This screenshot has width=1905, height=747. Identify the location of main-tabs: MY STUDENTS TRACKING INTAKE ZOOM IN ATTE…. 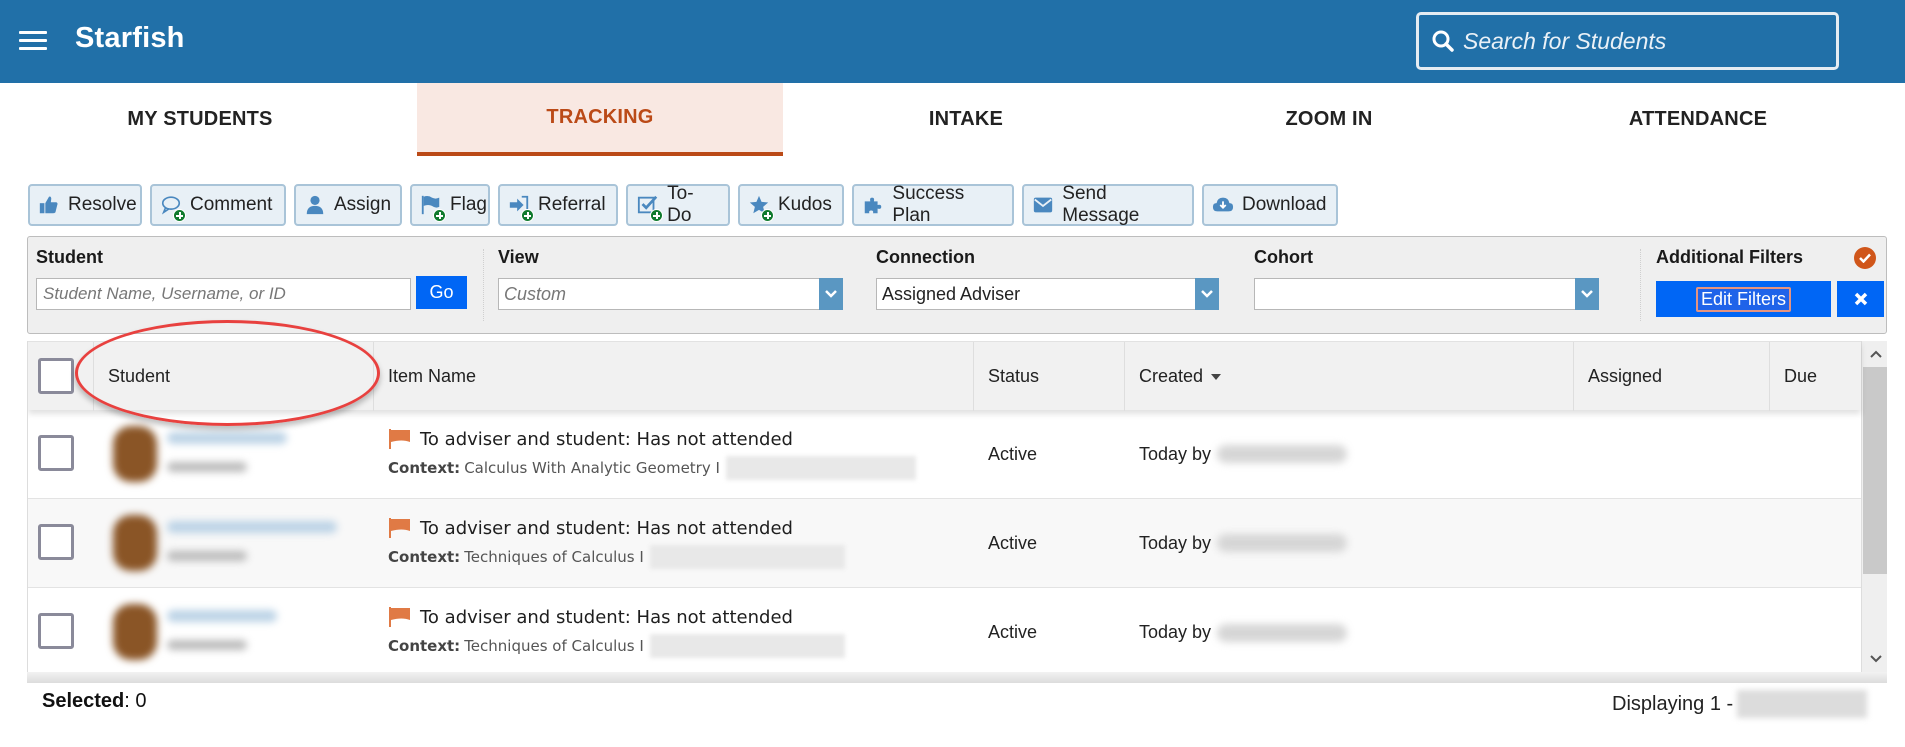
(957, 119).